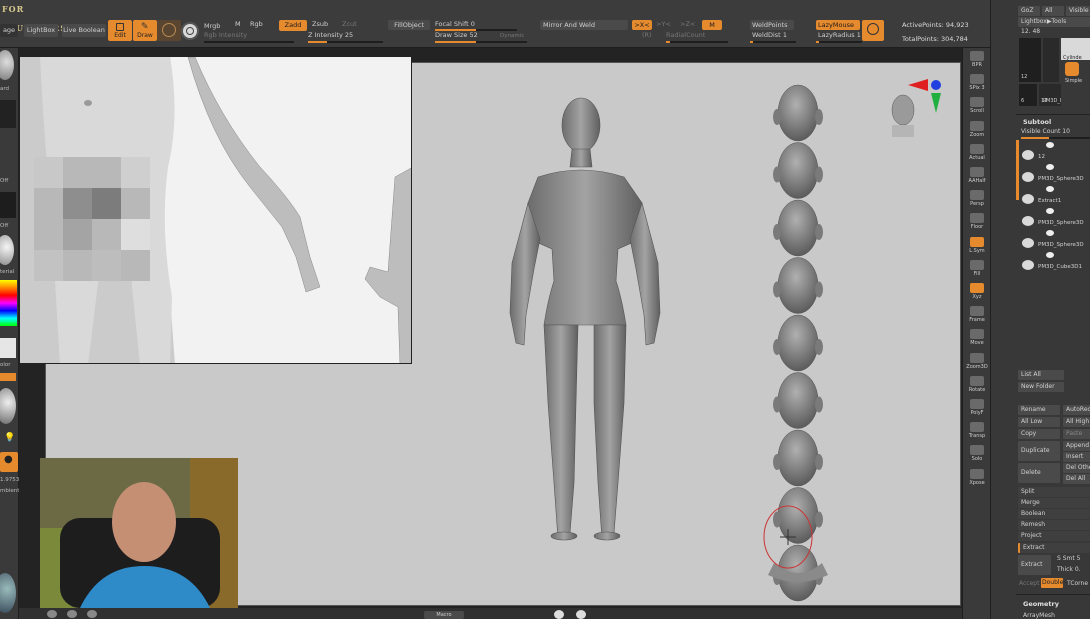 This screenshot has width=1090, height=619. I want to click on s-smt-readout: S Smt 5, so click(1068, 558).